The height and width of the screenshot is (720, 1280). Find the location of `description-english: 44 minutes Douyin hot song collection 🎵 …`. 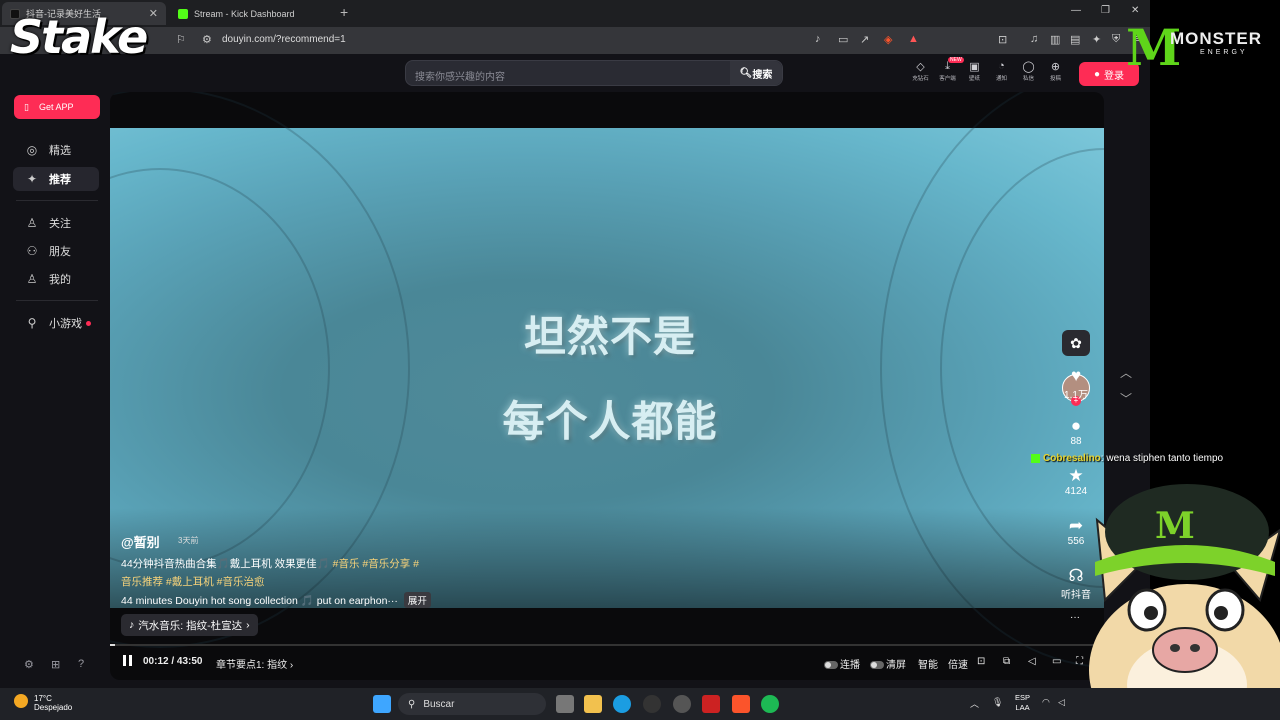

description-english: 44 minutes Douyin hot song collection 🎵 … is located at coordinates (259, 601).